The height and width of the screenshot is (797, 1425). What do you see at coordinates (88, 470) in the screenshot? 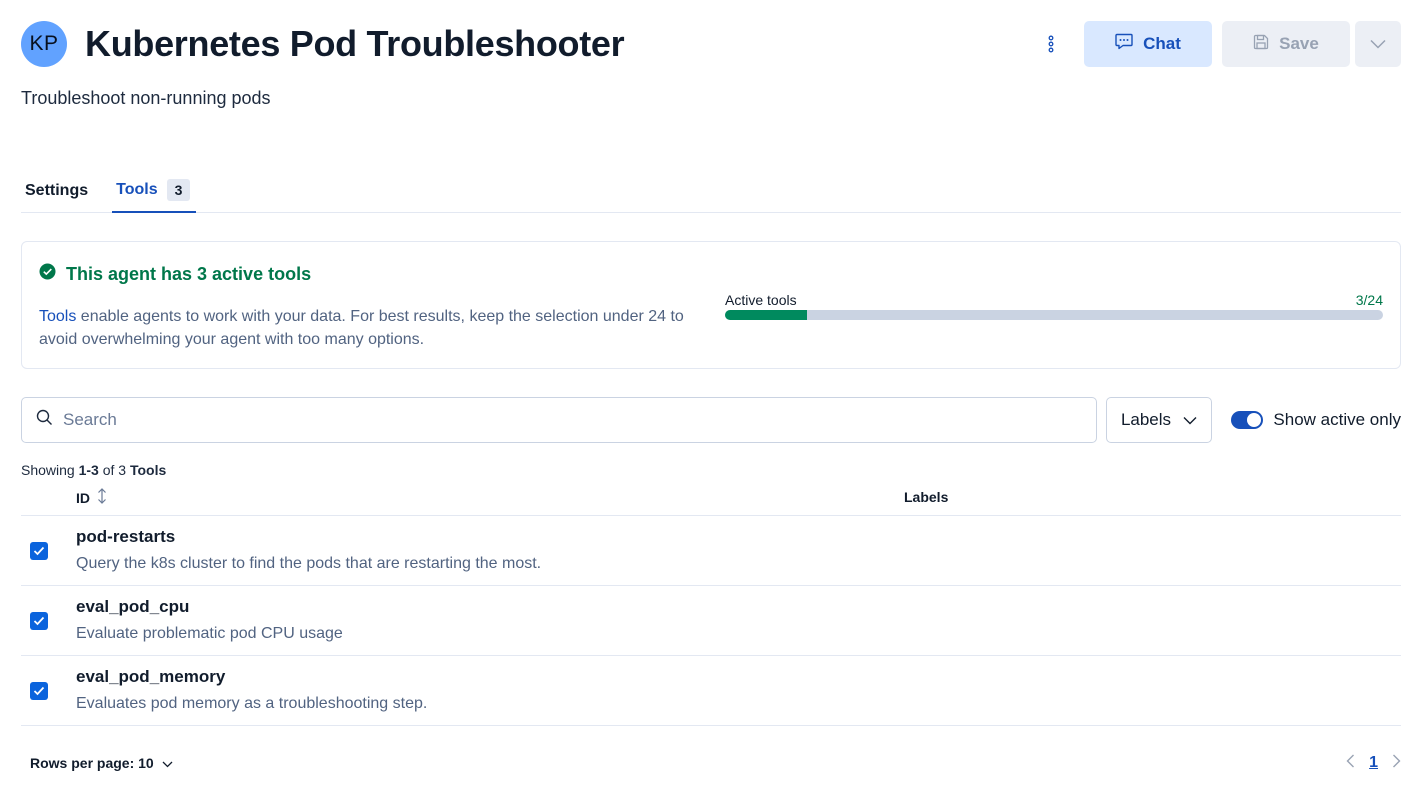
I see `results-range: 1-3` at bounding box center [88, 470].